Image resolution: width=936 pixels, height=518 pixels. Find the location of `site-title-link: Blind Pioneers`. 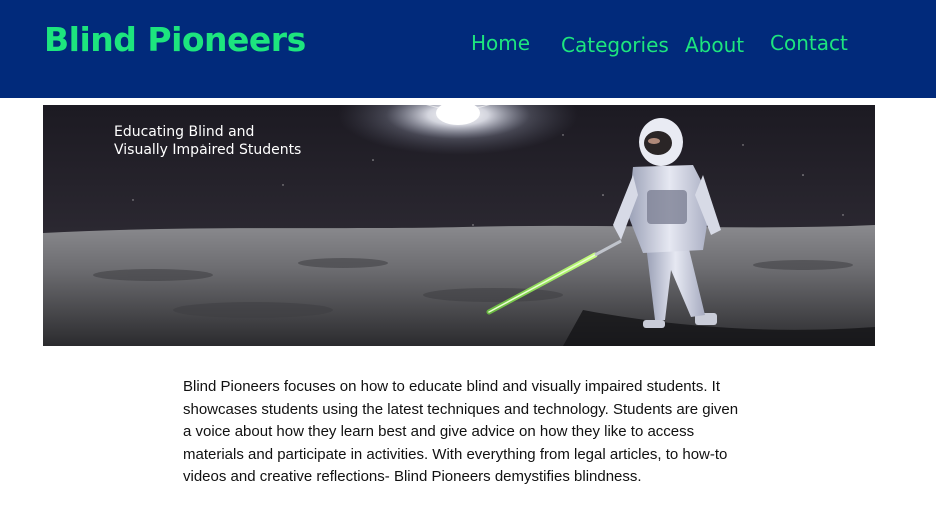

site-title-link: Blind Pioneers is located at coordinates (175, 39).